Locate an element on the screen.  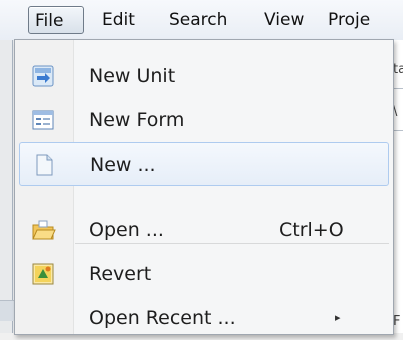
menu-item-revert: Revert is located at coordinates (204, 274).